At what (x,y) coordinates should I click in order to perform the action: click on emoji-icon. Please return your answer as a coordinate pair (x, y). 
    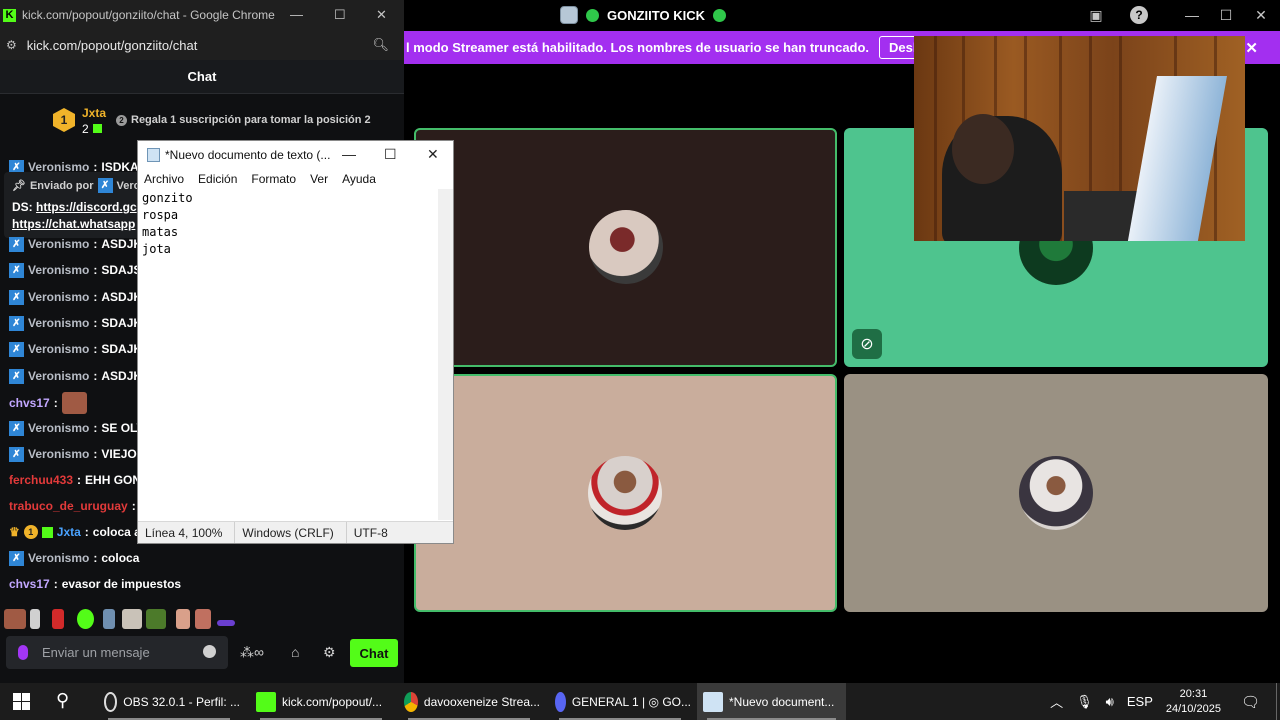
    Looking at the image, I should click on (209, 651).